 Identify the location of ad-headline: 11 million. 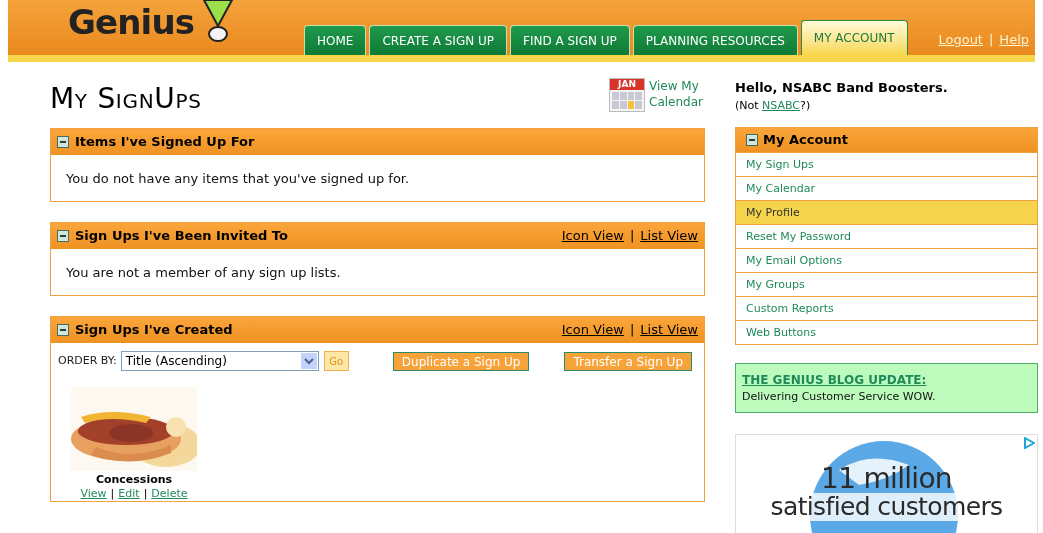
(886, 479).